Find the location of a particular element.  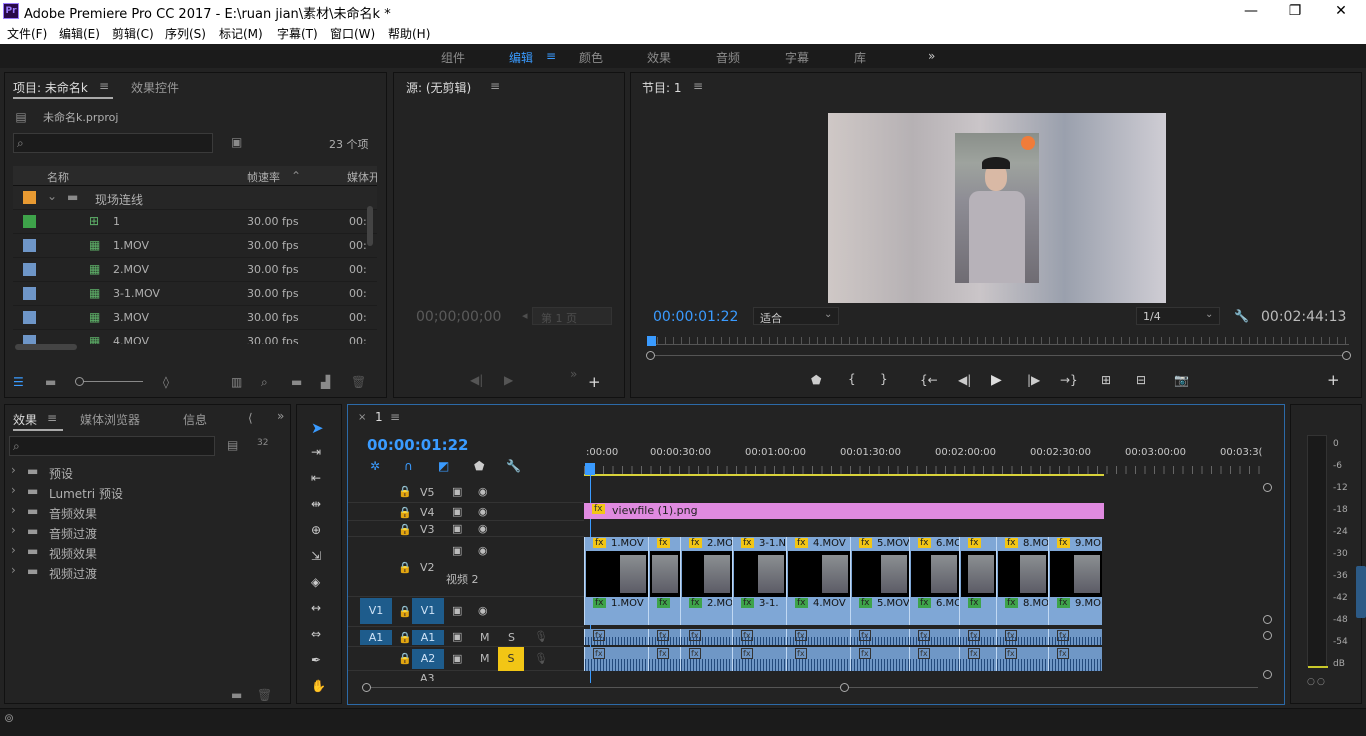

timeline-playhead is located at coordinates (590, 469).